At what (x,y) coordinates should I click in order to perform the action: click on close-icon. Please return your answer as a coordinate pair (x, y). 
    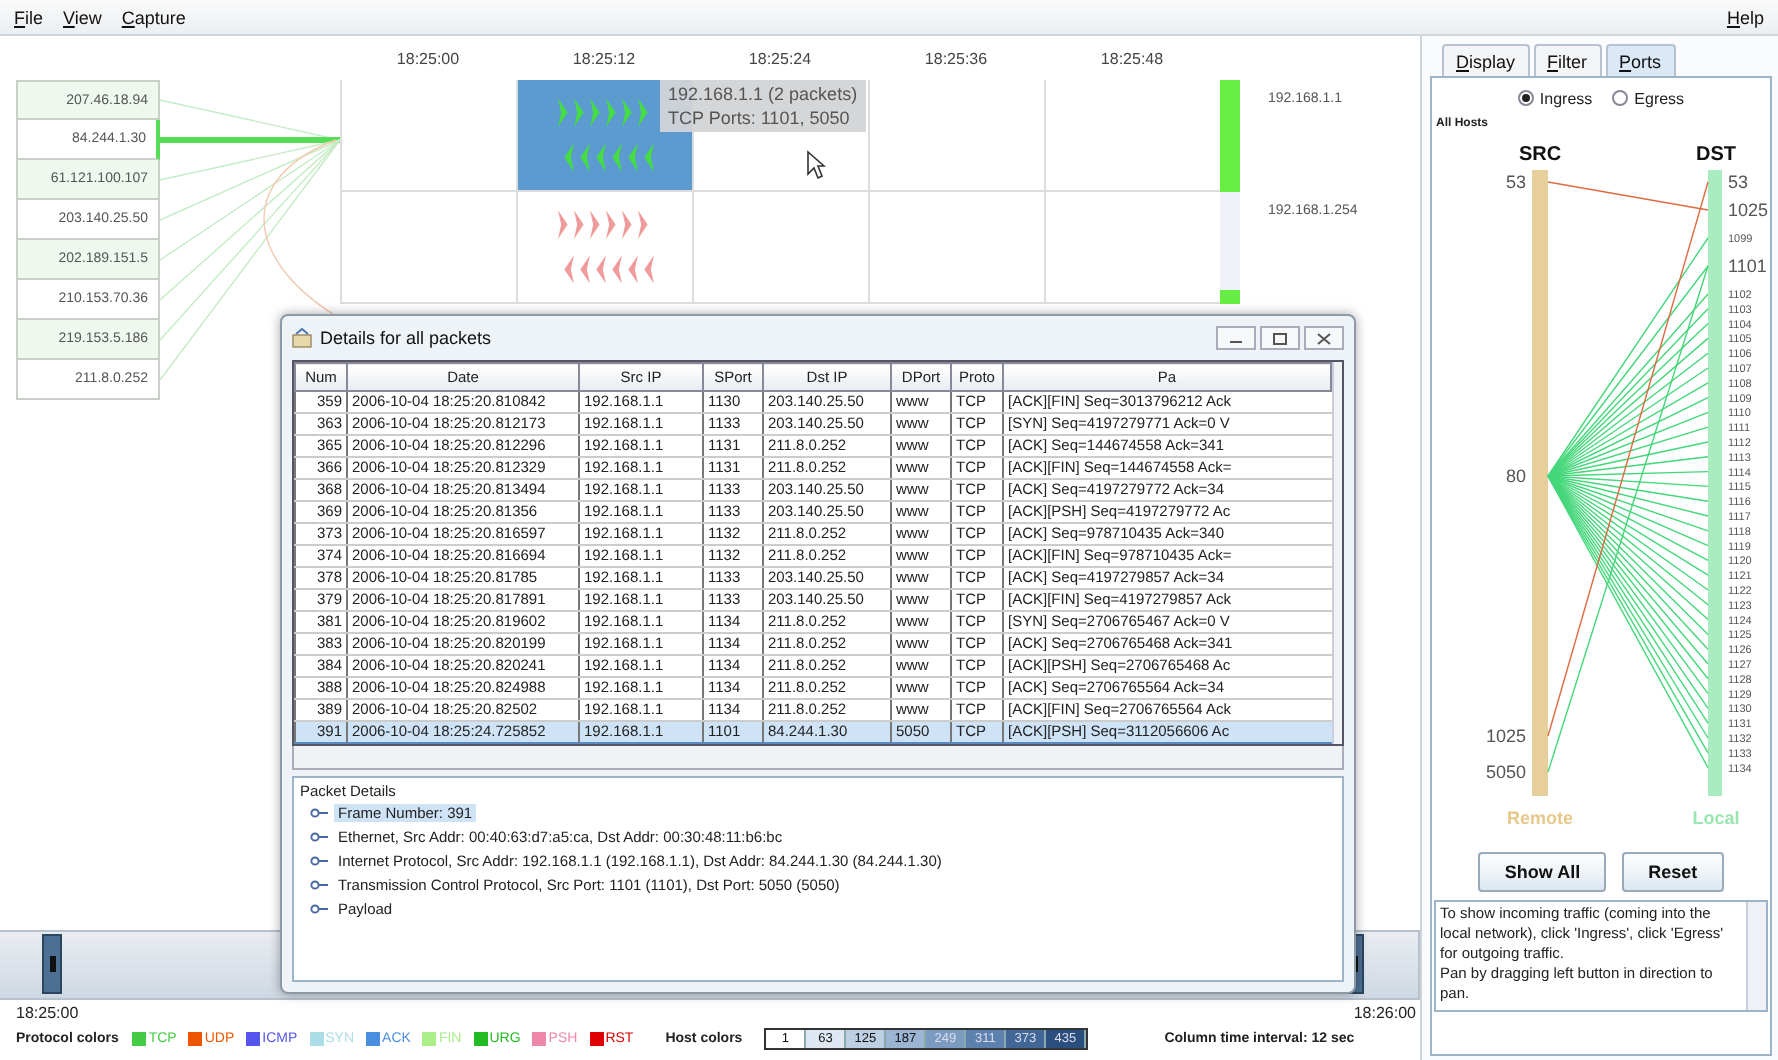
    Looking at the image, I should click on (1324, 338).